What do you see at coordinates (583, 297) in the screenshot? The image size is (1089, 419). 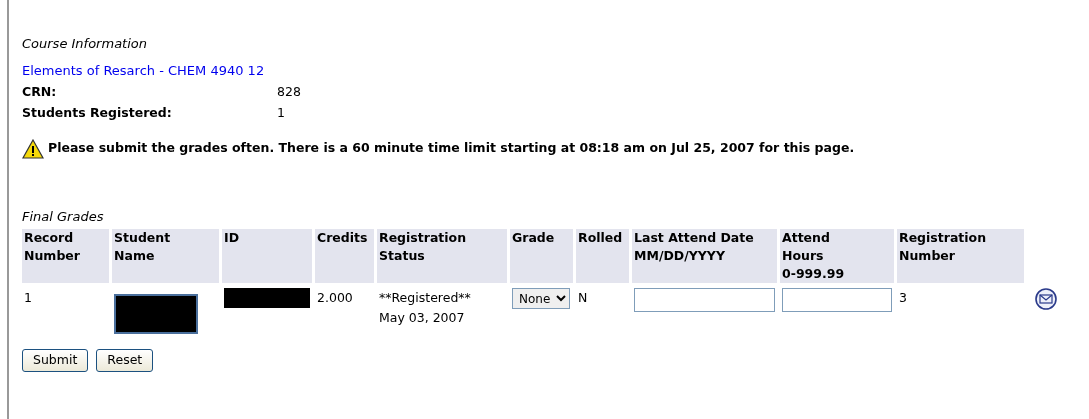 I see `table-cell: N` at bounding box center [583, 297].